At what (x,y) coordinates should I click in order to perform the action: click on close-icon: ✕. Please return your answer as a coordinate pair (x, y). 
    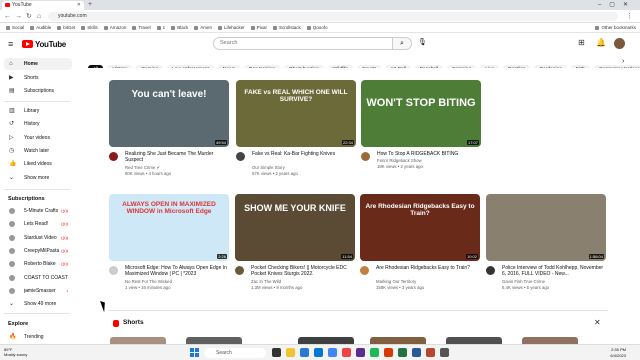
    Looking at the image, I should click on (597, 322).